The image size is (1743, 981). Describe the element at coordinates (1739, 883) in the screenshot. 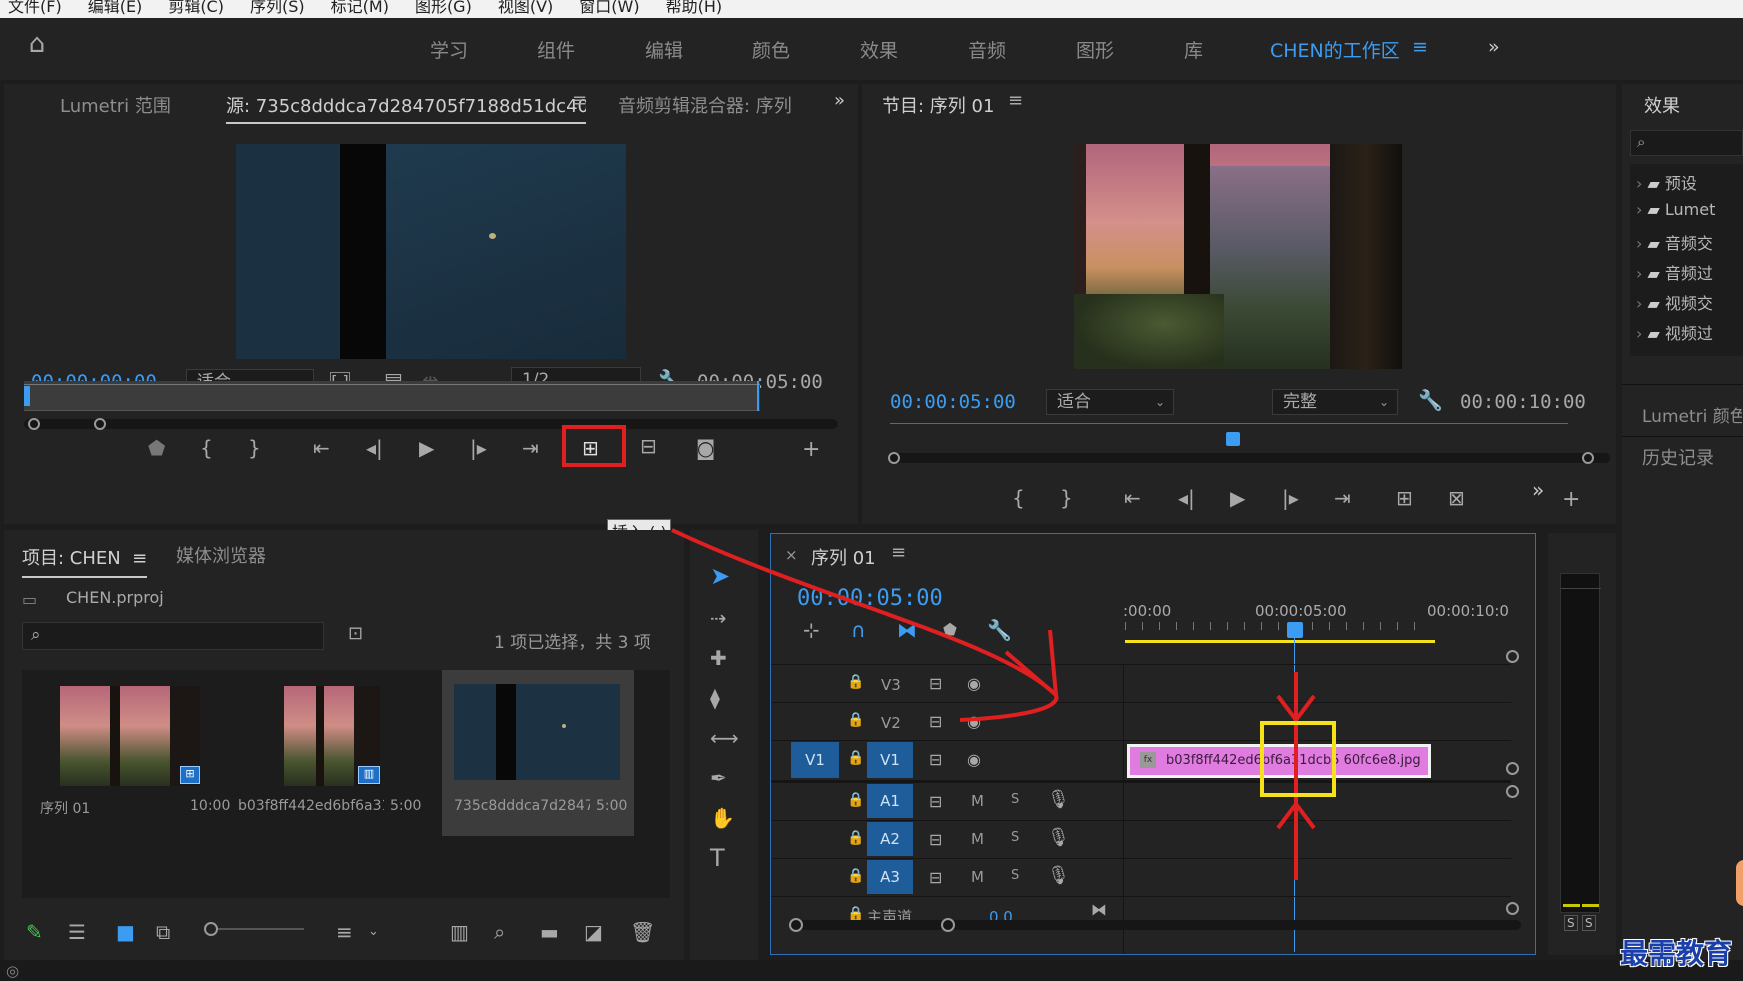

I see `edge-decoration` at that location.